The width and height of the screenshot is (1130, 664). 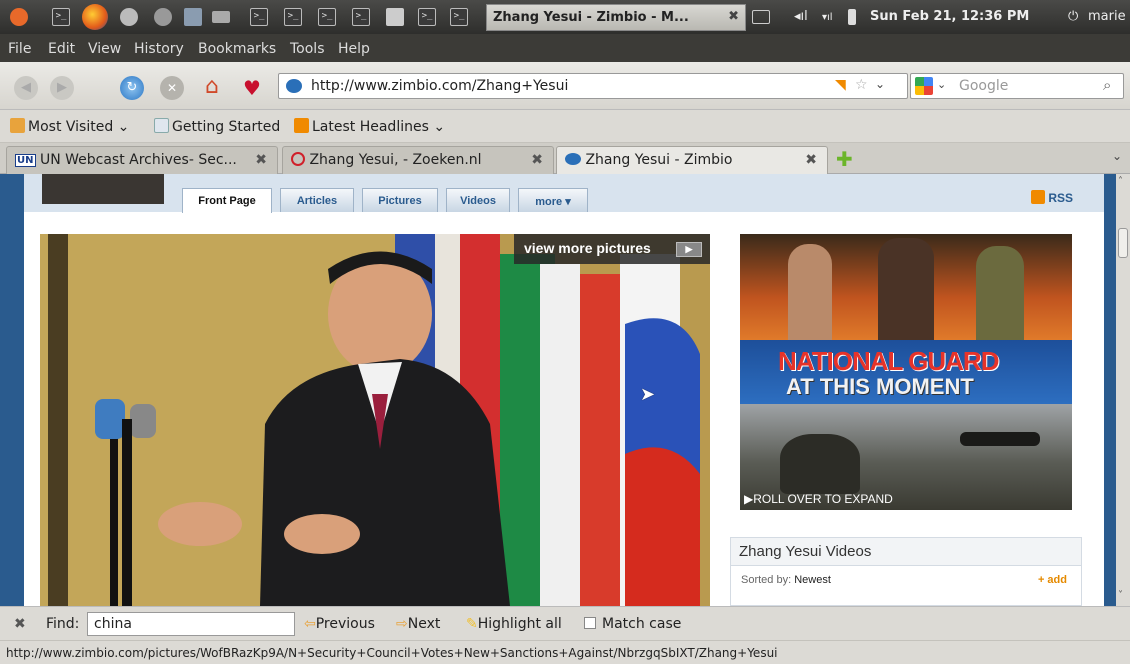 What do you see at coordinates (593, 86) in the screenshot?
I see `url-bar: http://www.zimbio.com/Zhang+Yesui ◥ ☆ ⌄` at bounding box center [593, 86].